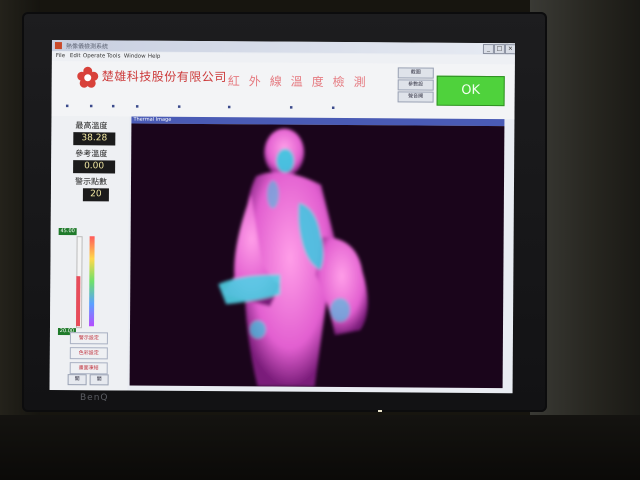  I want to click on alarm-count-label: 警示點數, so click(91, 182).